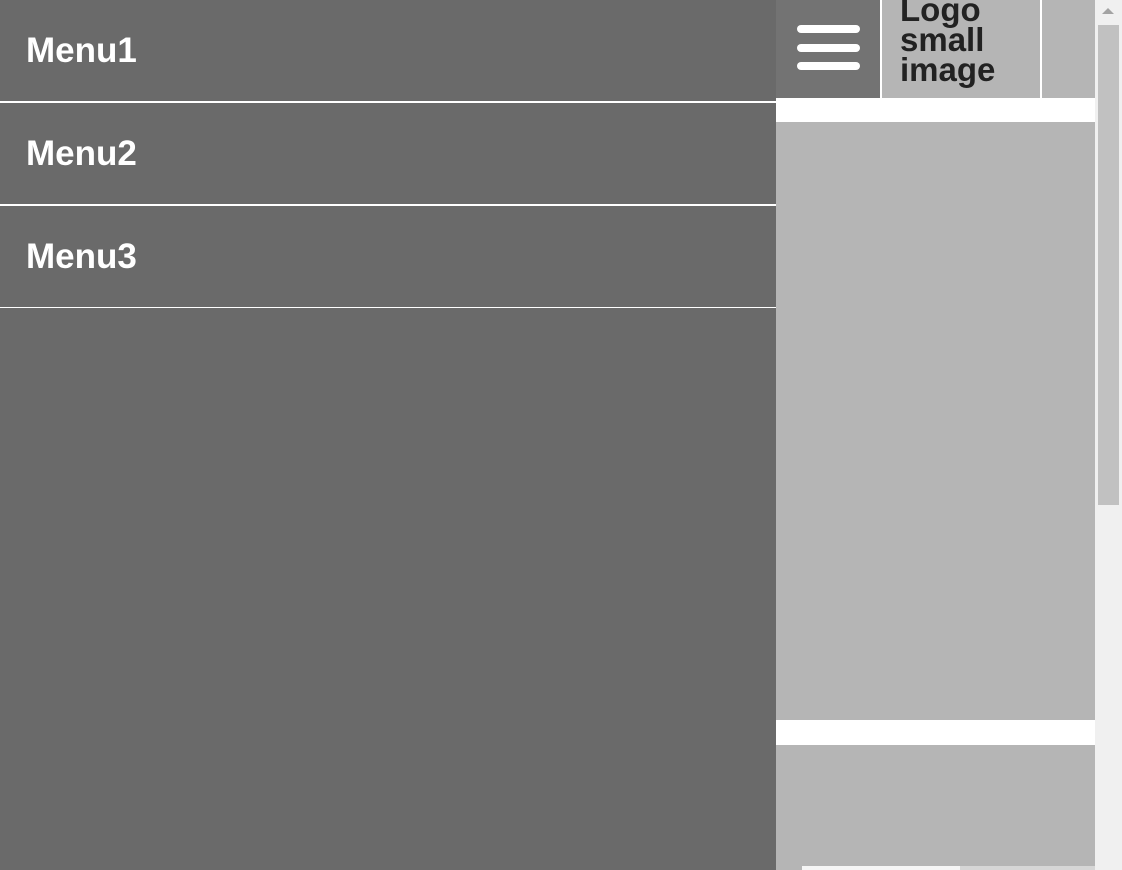  What do you see at coordinates (388, 154) in the screenshot?
I see `menu-item-2: Menu2` at bounding box center [388, 154].